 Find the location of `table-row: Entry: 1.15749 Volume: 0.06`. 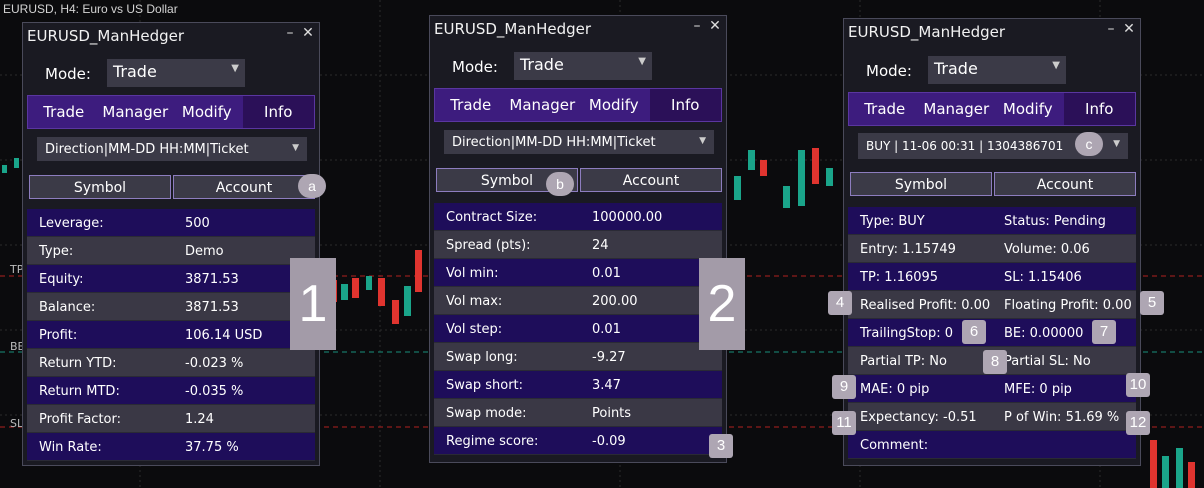

table-row: Entry: 1.15749 Volume: 0.06 is located at coordinates (992, 249).